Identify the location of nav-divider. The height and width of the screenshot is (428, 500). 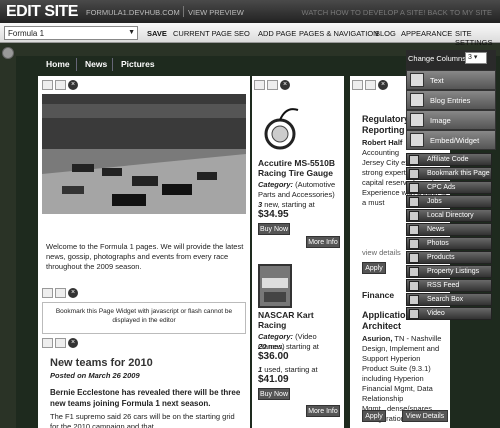
(112, 64).